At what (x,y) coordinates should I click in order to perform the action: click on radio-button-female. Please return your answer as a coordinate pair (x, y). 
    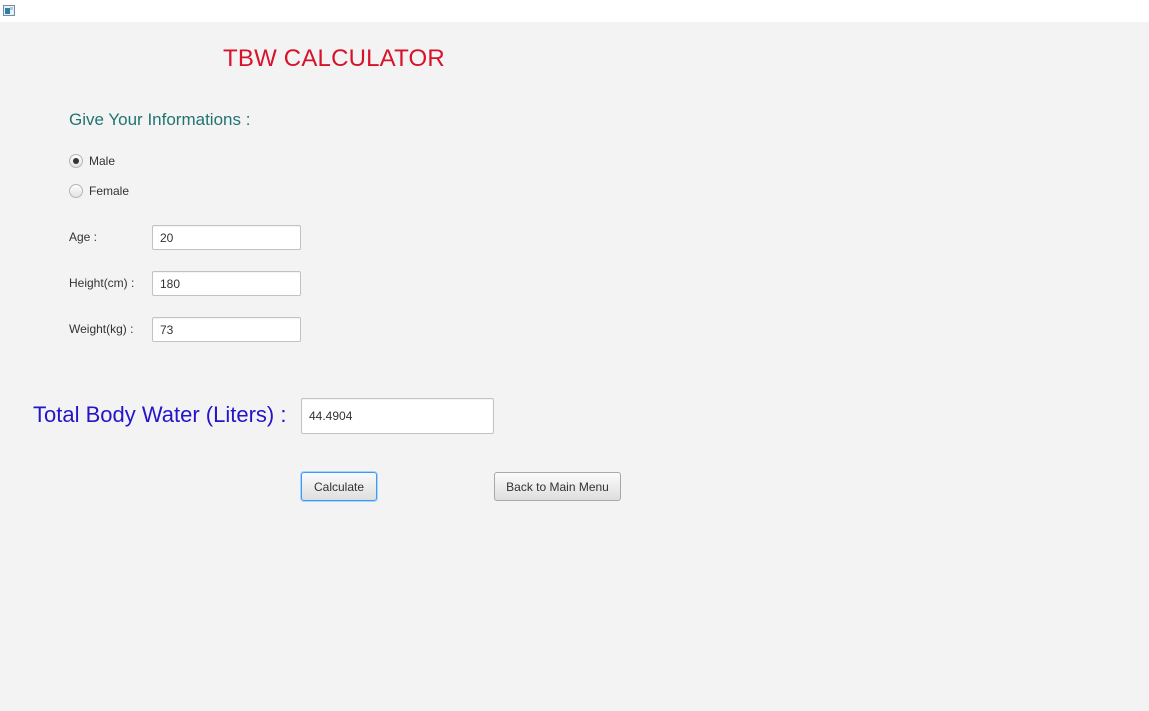
    Looking at the image, I should click on (76, 191).